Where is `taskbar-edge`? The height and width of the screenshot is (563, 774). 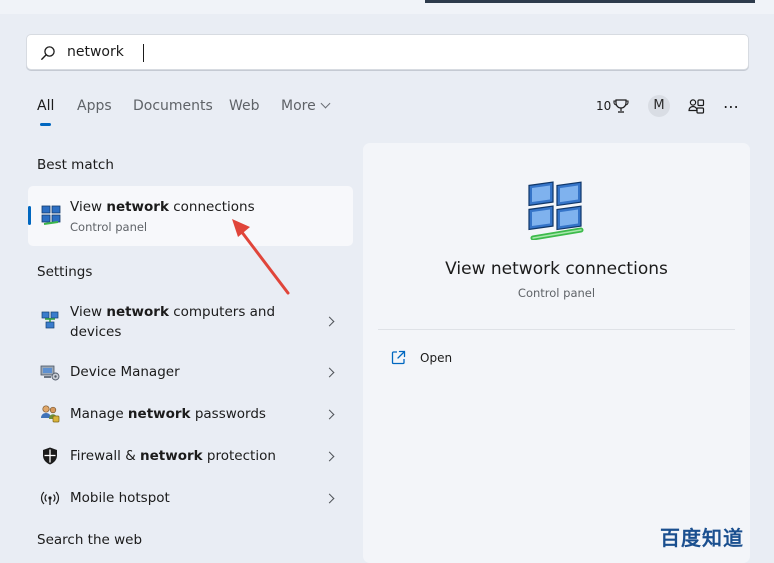
taskbar-edge is located at coordinates (590, 1).